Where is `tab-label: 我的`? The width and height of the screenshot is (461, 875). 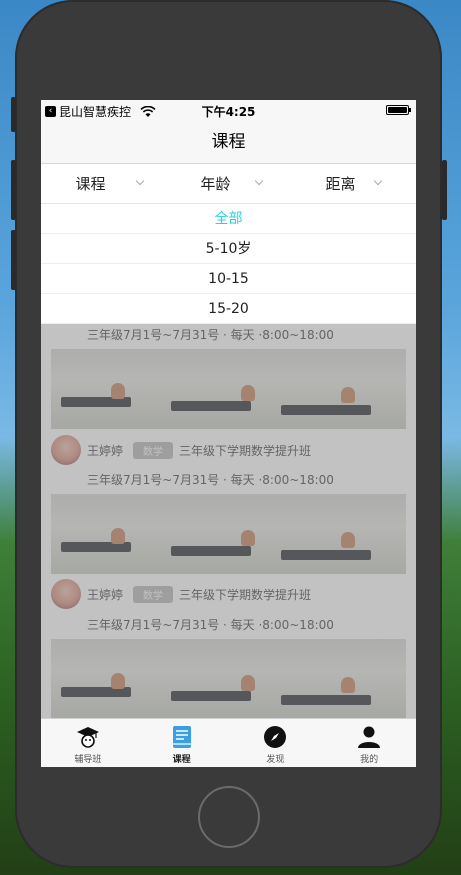
tab-label: 我的 is located at coordinates (369, 760).